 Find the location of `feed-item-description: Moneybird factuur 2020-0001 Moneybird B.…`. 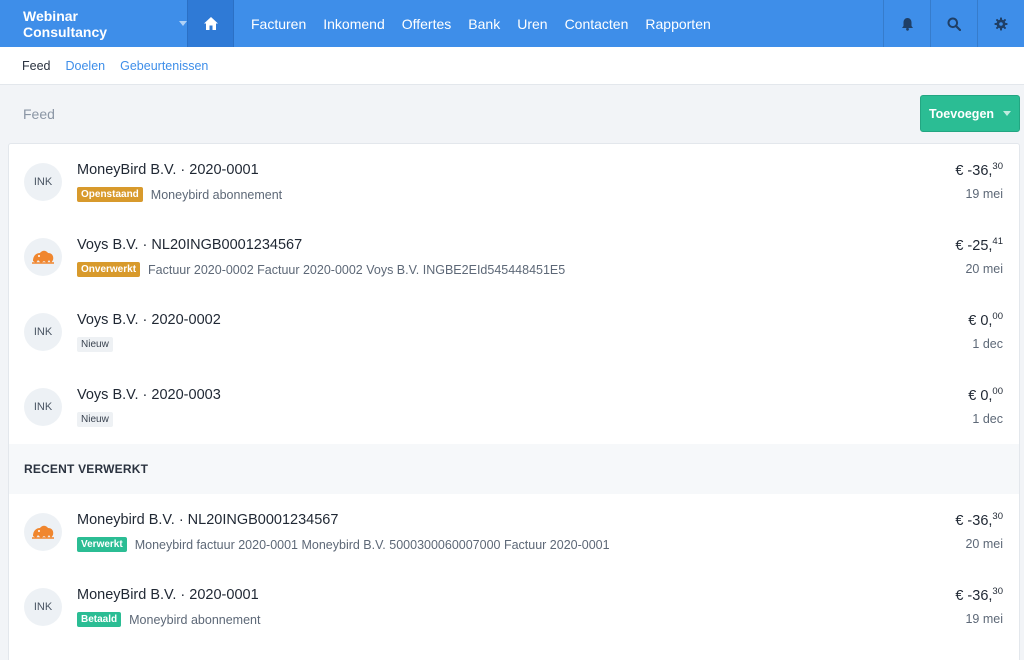

feed-item-description: Moneybird factuur 2020-0001 Moneybird B.… is located at coordinates (372, 544).